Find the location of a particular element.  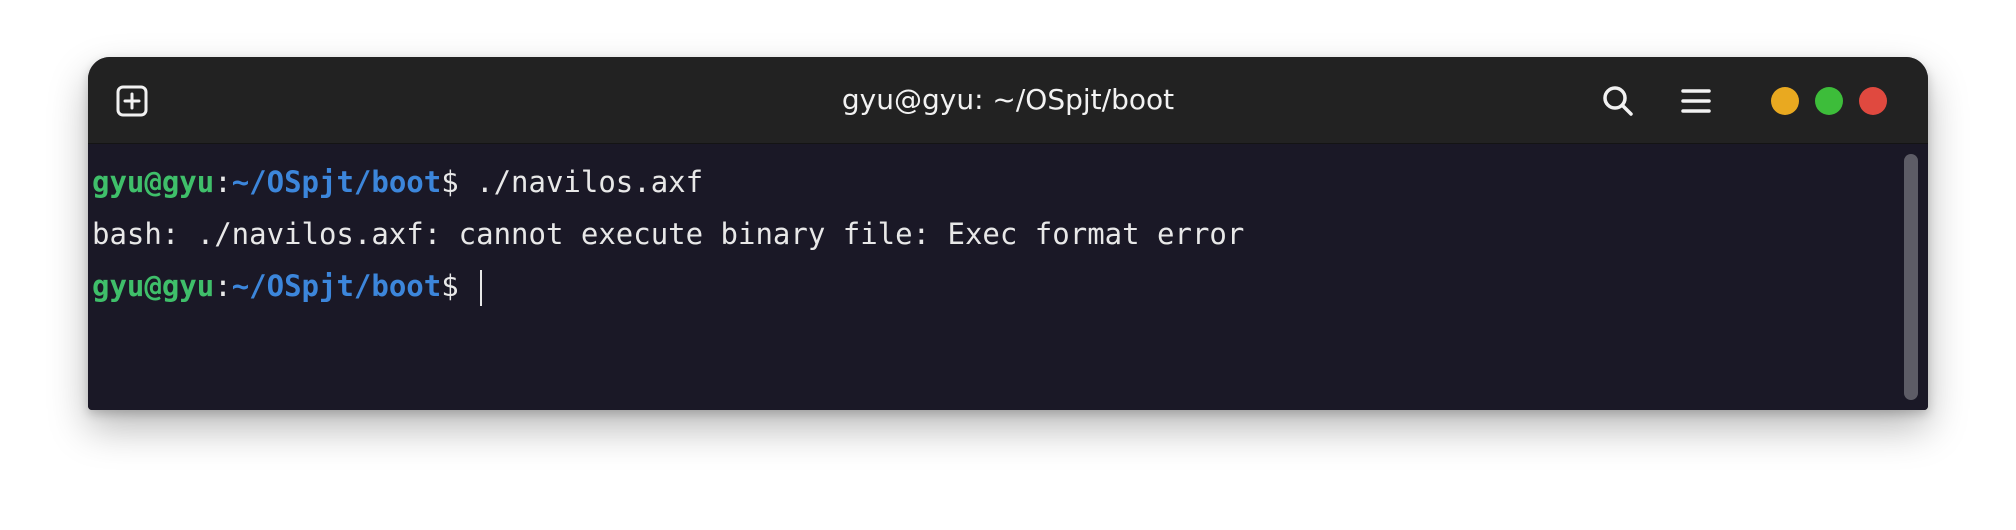

new-tab-plus-icon is located at coordinates (132, 101).